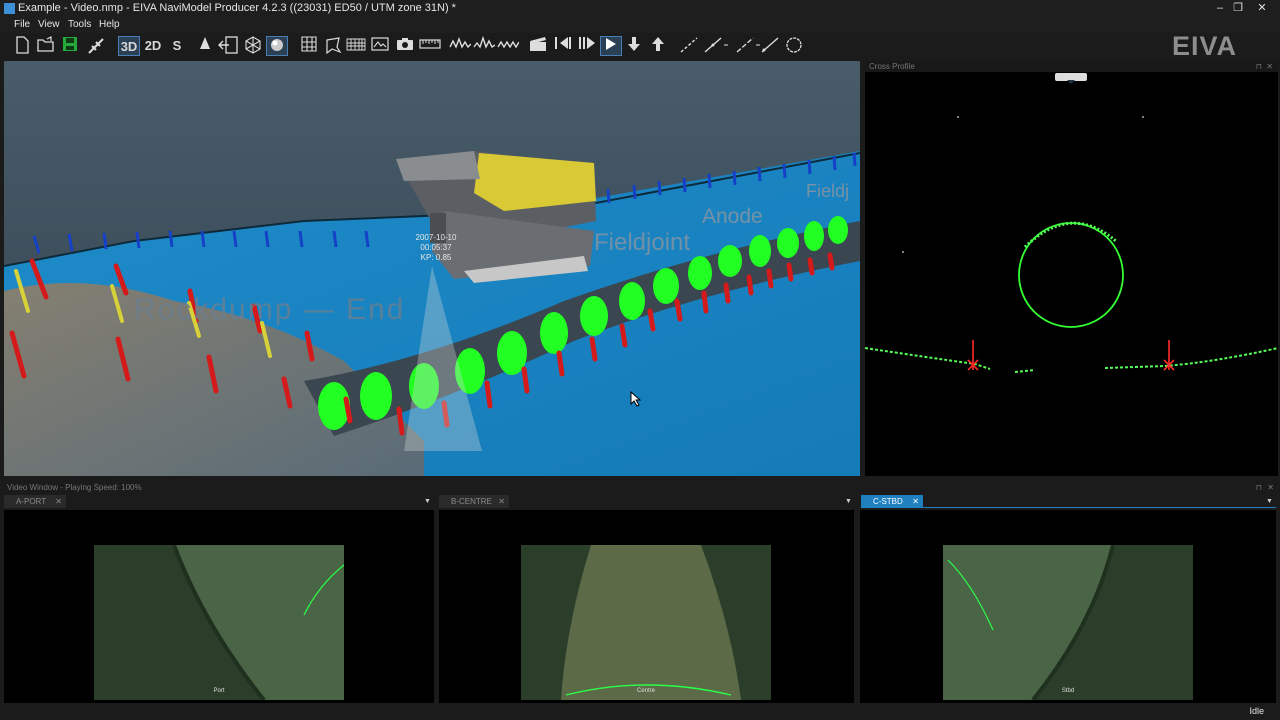 The width and height of the screenshot is (1280, 720). What do you see at coordinates (1068, 622) in the screenshot?
I see `video-frame-stbd: Stbd` at bounding box center [1068, 622].